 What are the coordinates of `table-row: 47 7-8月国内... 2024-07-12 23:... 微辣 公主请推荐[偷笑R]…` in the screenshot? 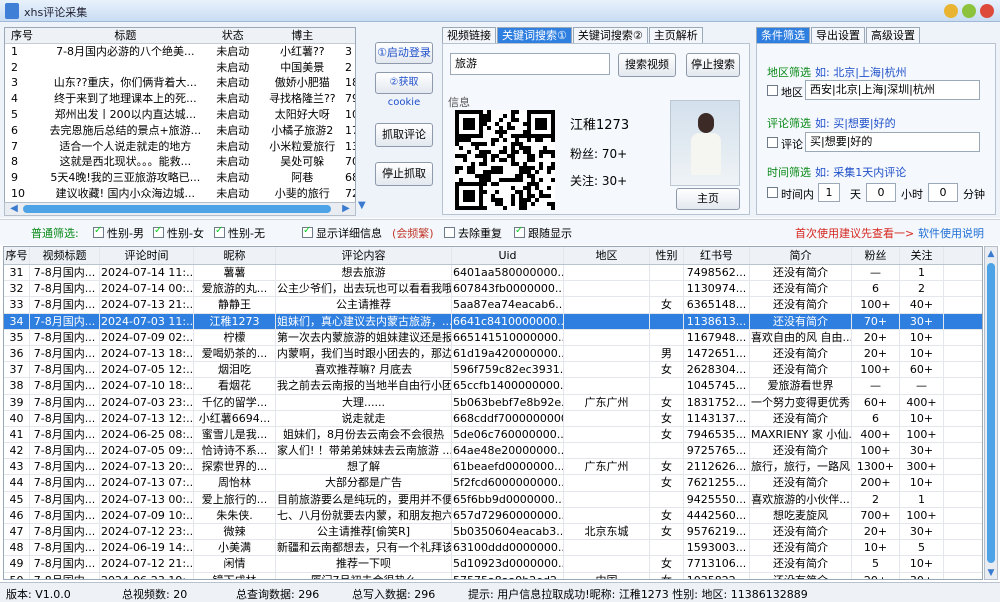 It's located at (493, 532).